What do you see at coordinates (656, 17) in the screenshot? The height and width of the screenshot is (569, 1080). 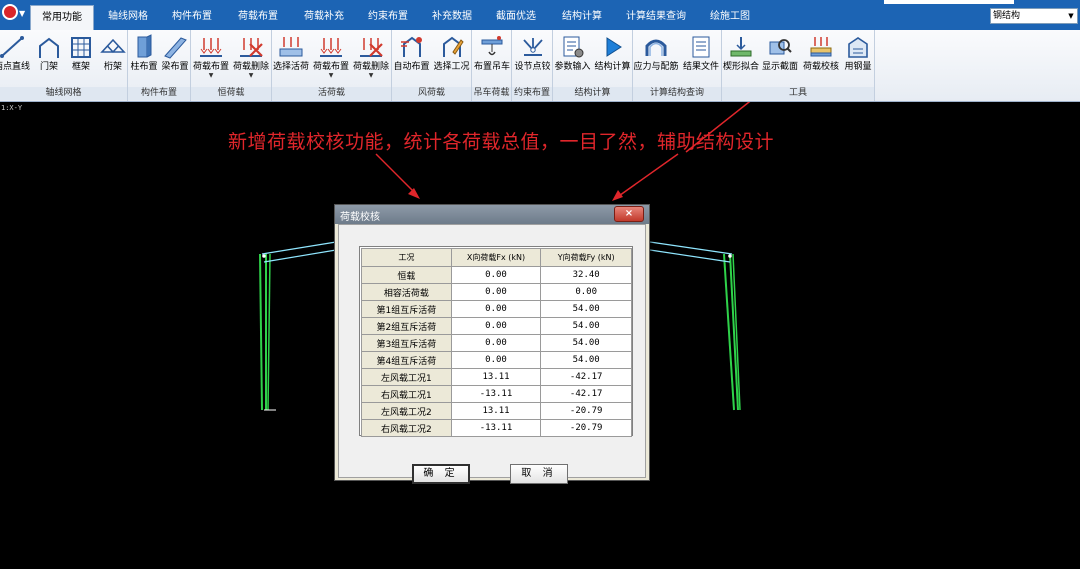 I see `tab-result-query: 计算结果查询` at bounding box center [656, 17].